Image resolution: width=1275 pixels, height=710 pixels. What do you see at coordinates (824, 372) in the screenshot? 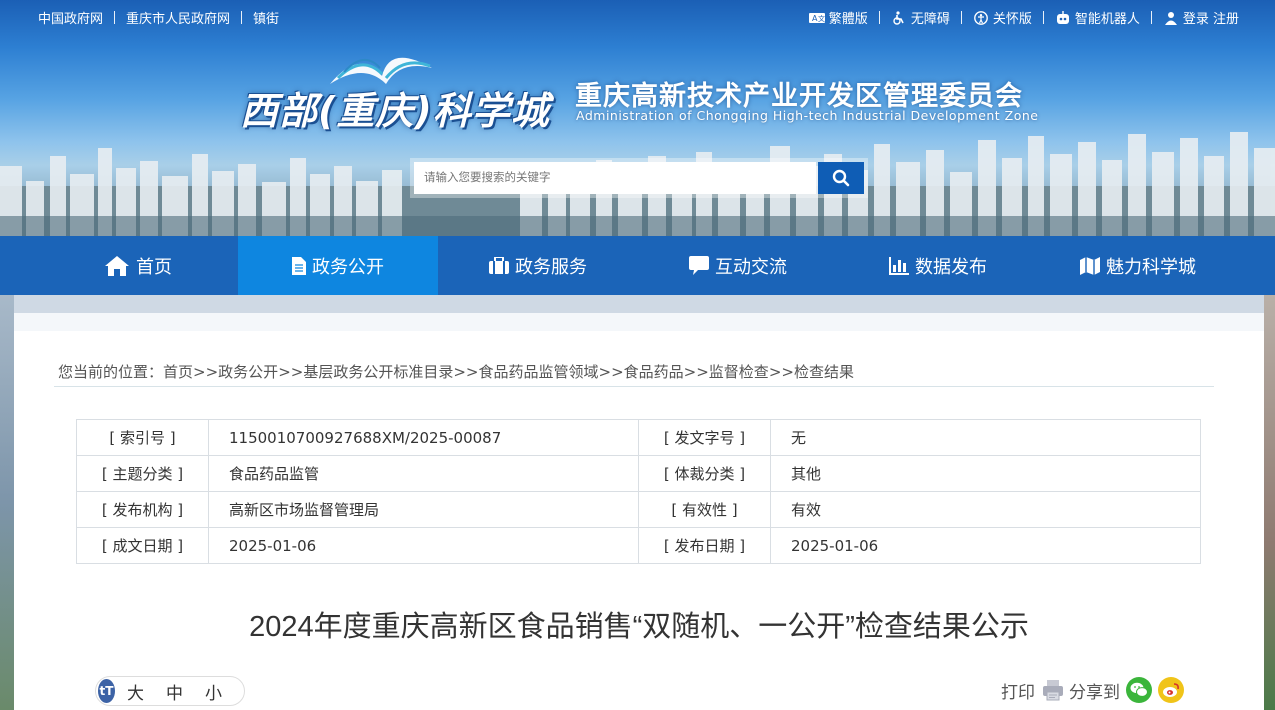
I see `breadcrumb-item-results: 检查结果` at bounding box center [824, 372].